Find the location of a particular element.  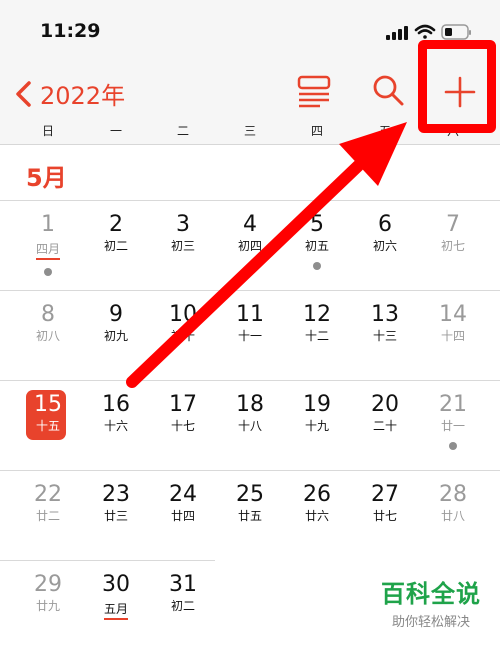

day-number: 27 is located at coordinates (385, 494).